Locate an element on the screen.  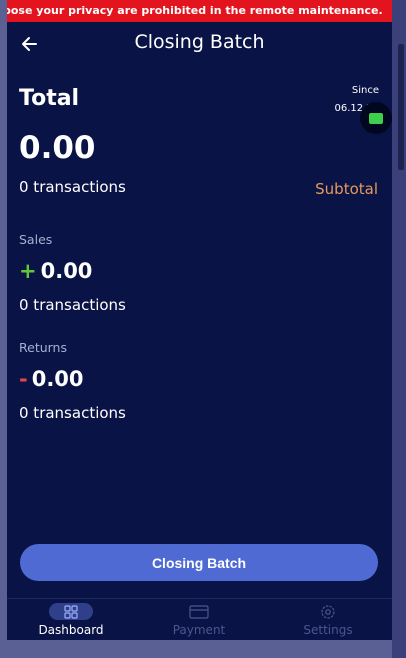
remote-session-button is located at coordinates (376, 118).